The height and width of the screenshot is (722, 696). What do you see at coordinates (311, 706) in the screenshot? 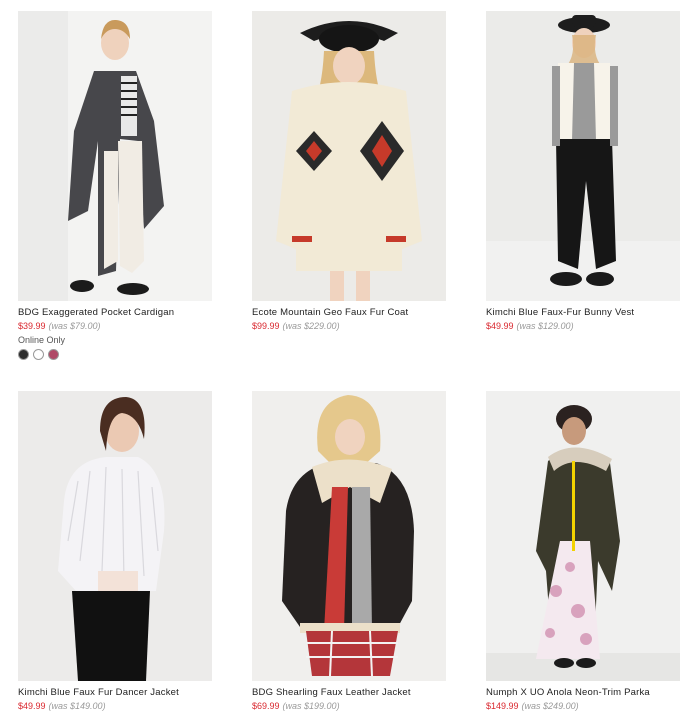
I see `was-price: (was $199.00)` at bounding box center [311, 706].